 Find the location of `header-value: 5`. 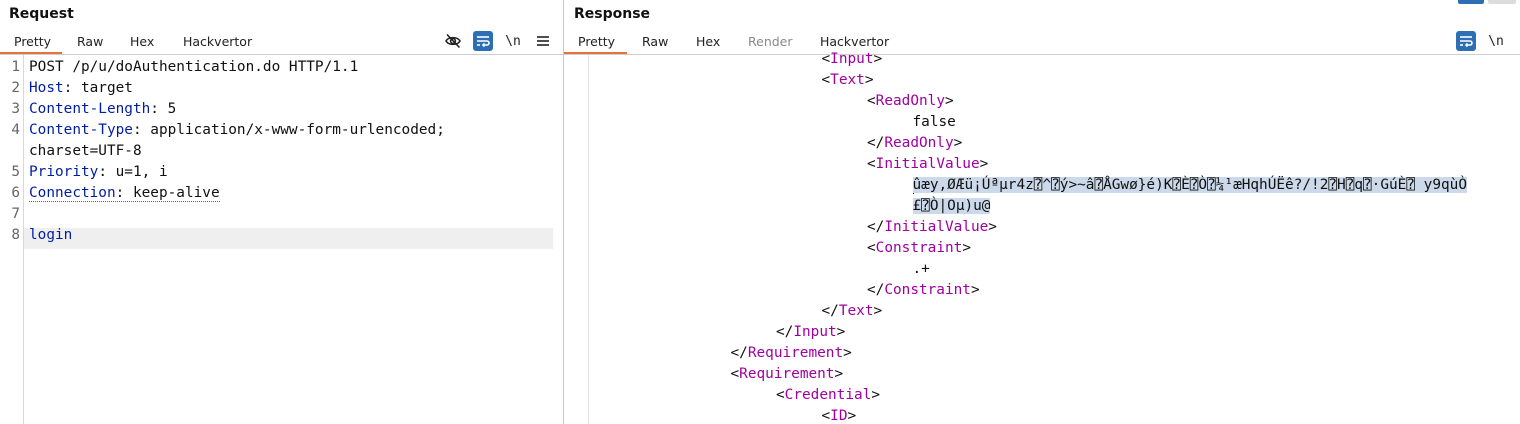

header-value: 5 is located at coordinates (172, 109).